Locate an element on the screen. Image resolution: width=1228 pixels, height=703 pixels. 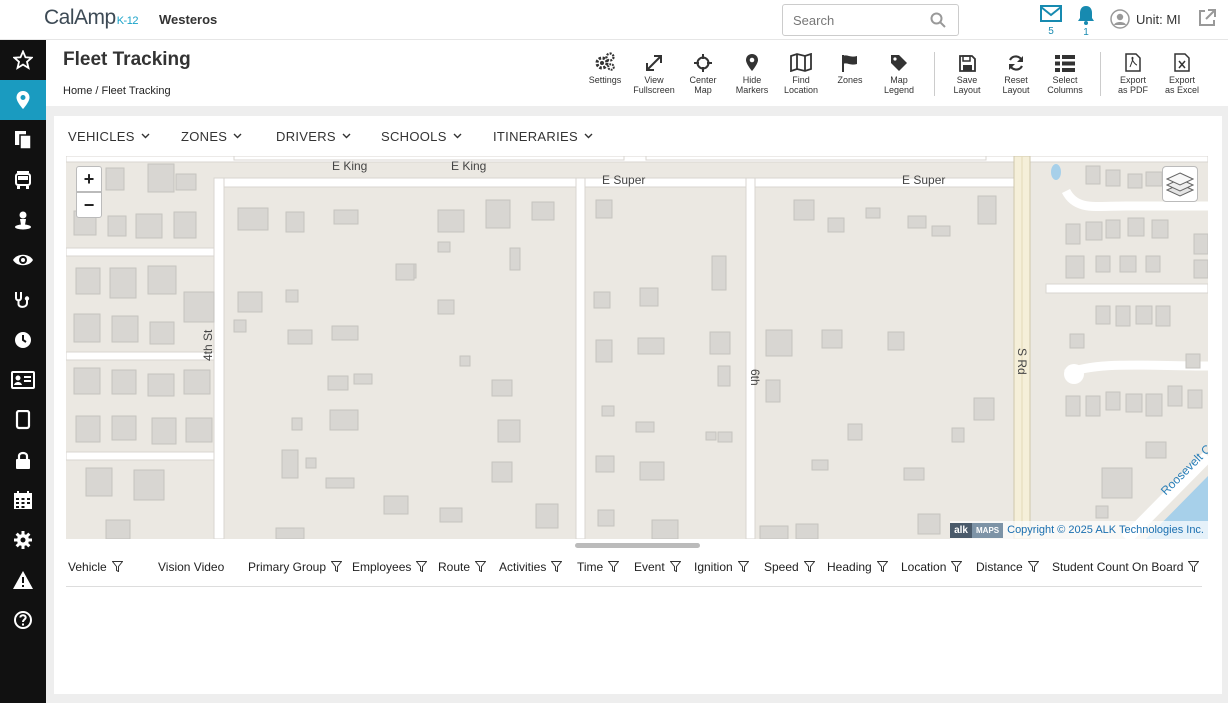
sidebar-item-drivers is located at coordinates (23, 220).